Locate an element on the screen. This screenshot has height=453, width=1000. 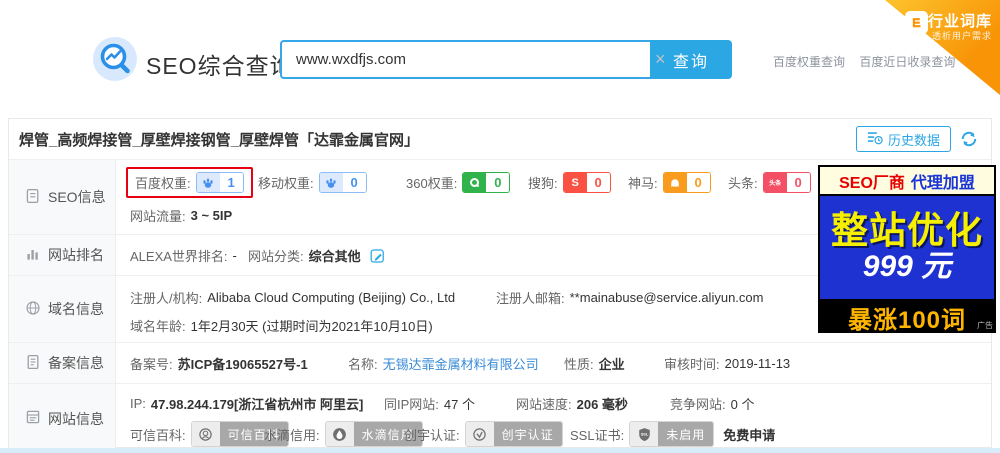
ad-main-text: 整站优化 is located at coordinates (907, 230).